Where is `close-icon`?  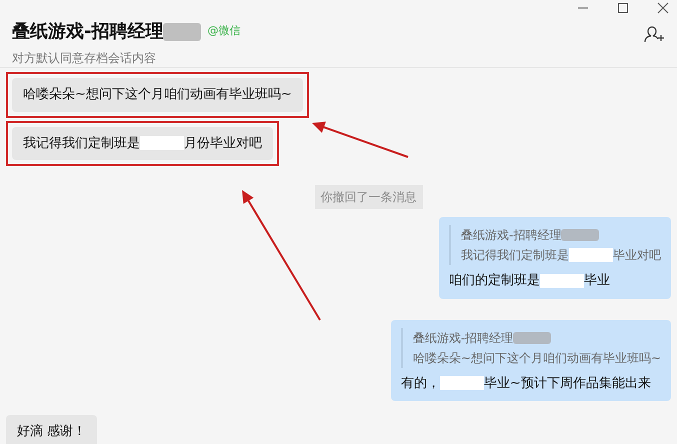
close-icon is located at coordinates (663, 8).